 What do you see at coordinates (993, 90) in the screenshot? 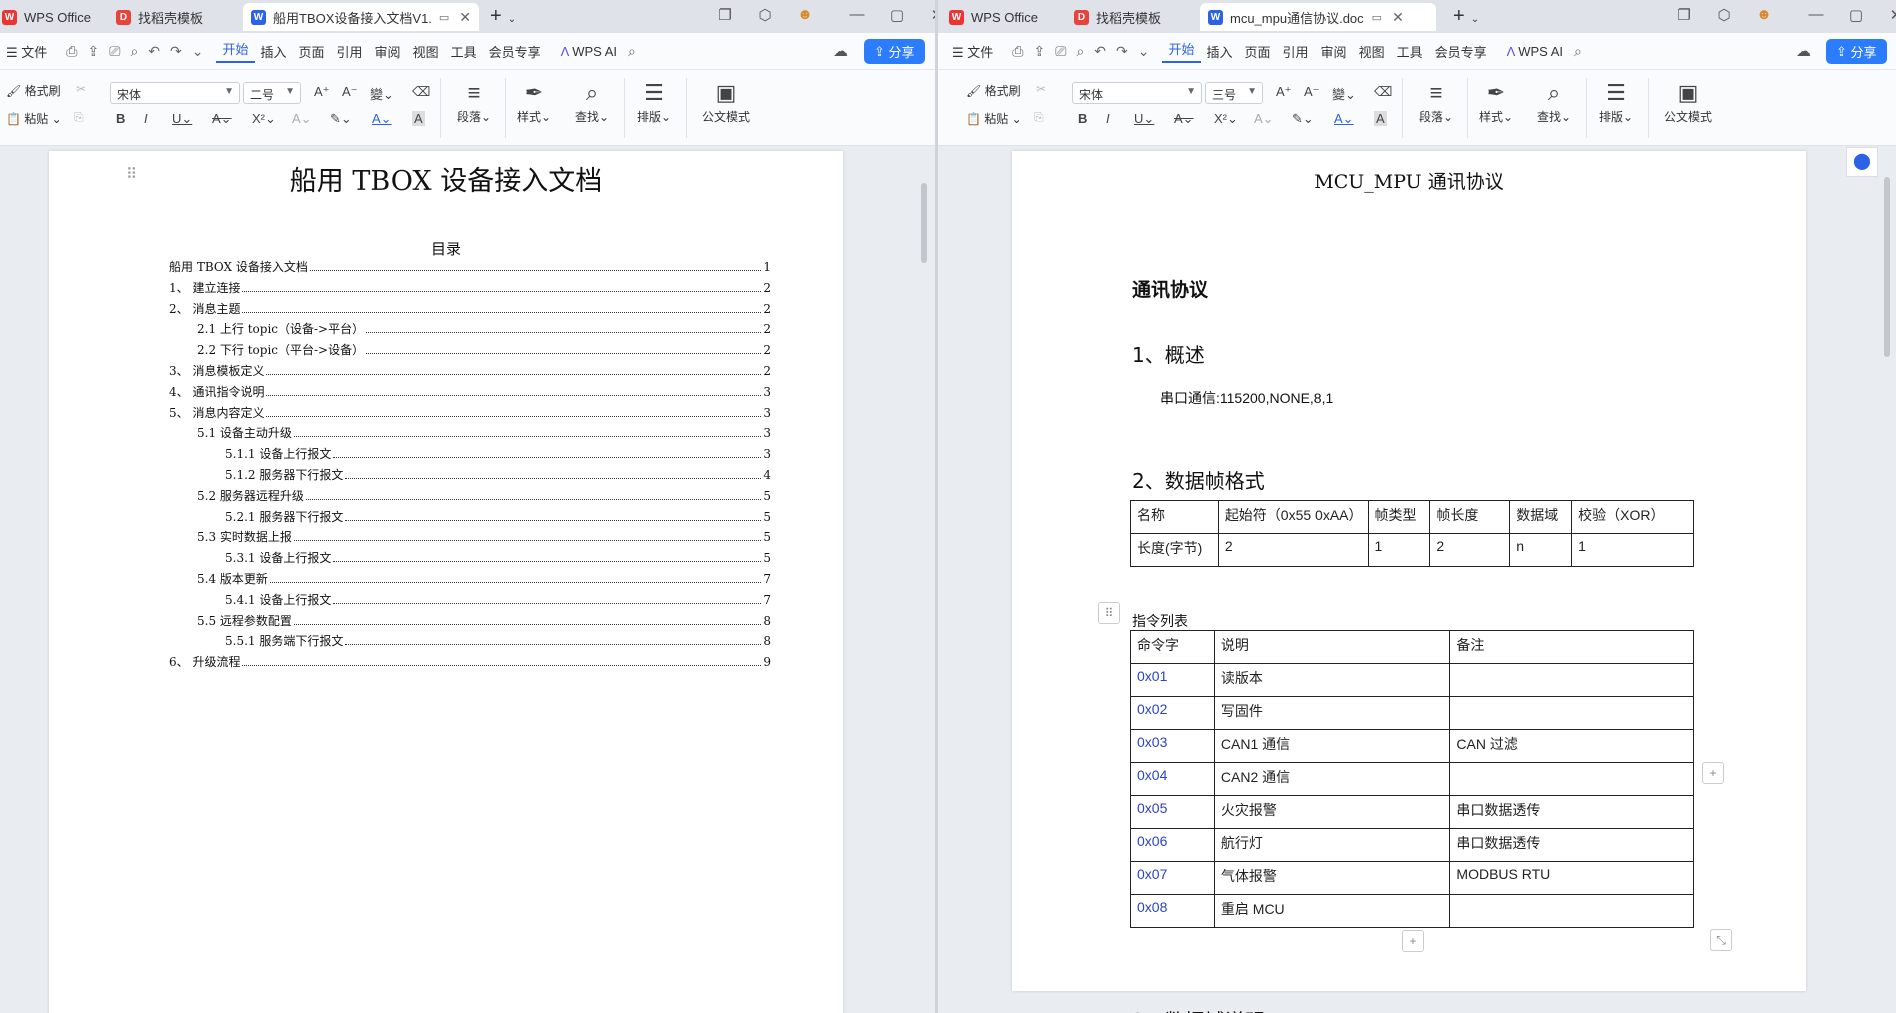
I see `format-painter-button: 🖌 格式刷` at bounding box center [993, 90].